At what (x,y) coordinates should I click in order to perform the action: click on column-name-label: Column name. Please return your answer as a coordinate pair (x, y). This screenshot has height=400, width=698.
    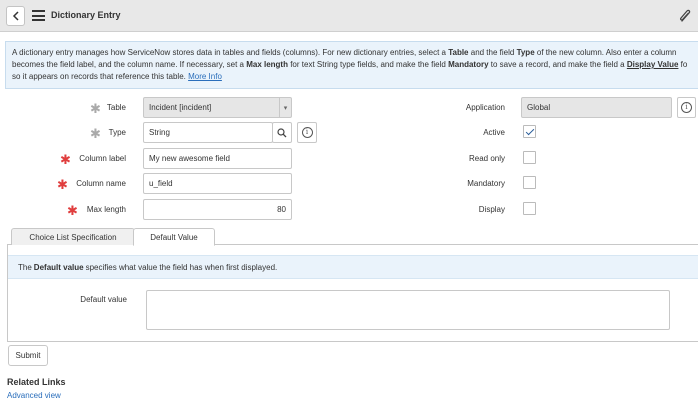
    Looking at the image, I should click on (101, 183).